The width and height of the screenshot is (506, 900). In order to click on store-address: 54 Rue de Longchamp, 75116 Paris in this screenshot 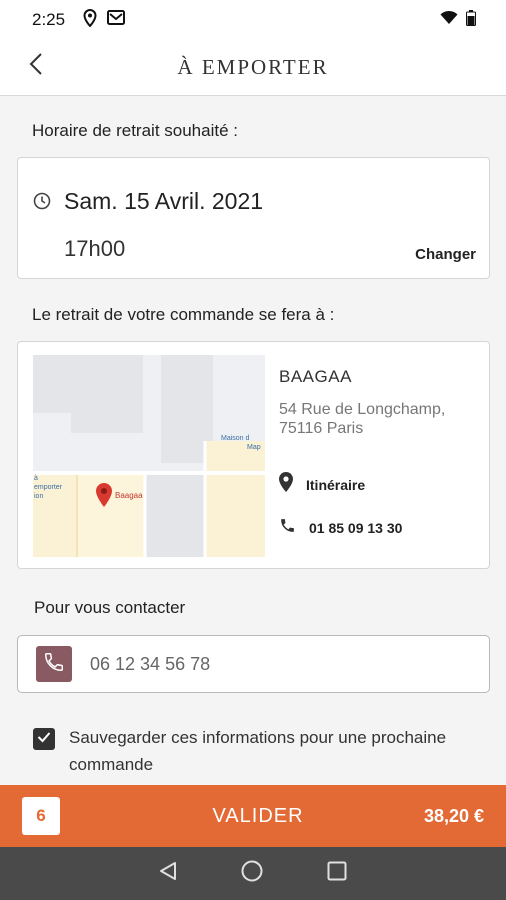, I will do `click(362, 419)`.